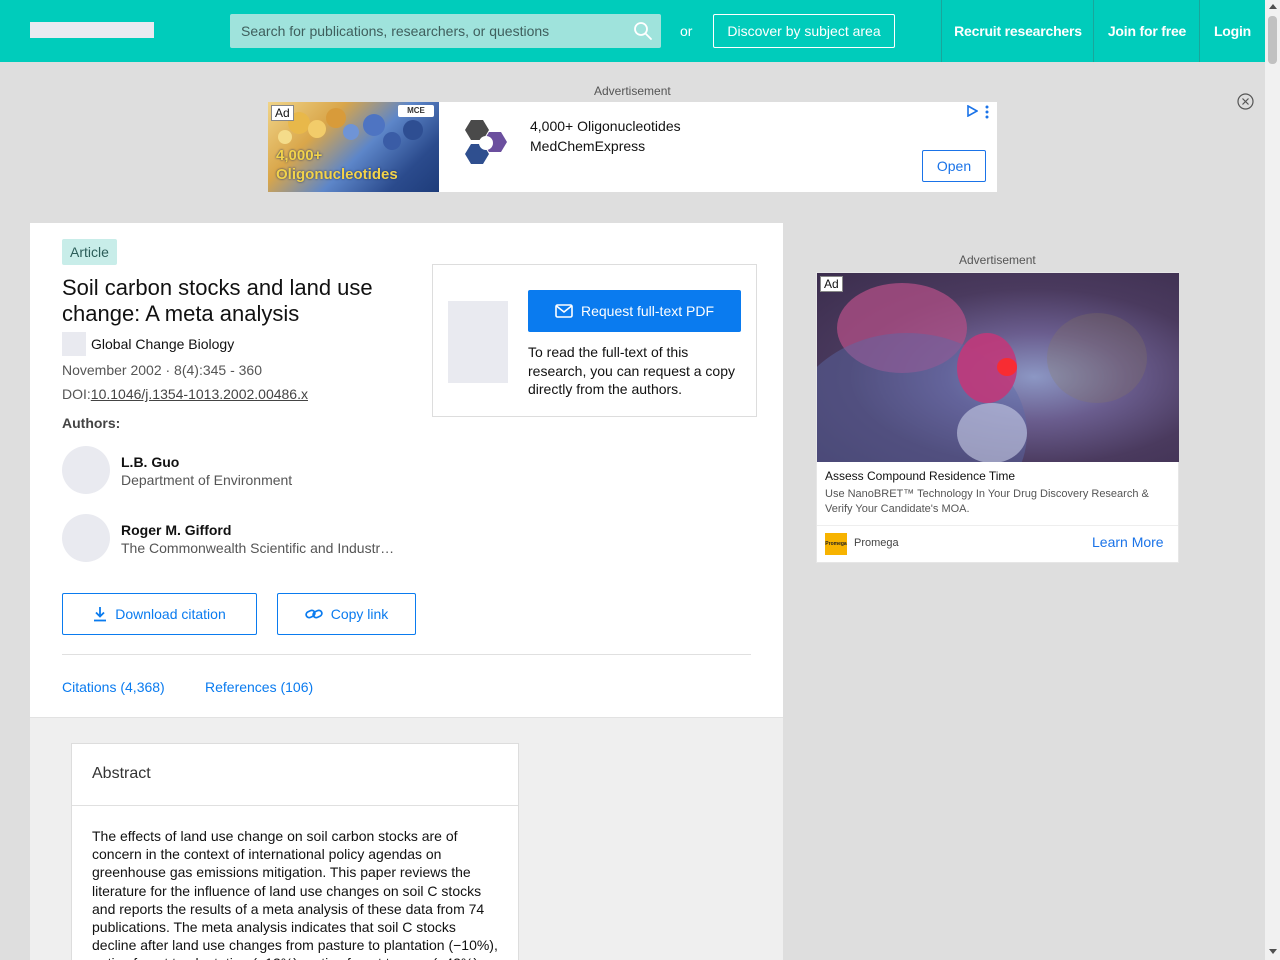 The width and height of the screenshot is (1280, 960). Describe the element at coordinates (954, 166) in the screenshot. I see `top-ad-open-button: Open` at that location.